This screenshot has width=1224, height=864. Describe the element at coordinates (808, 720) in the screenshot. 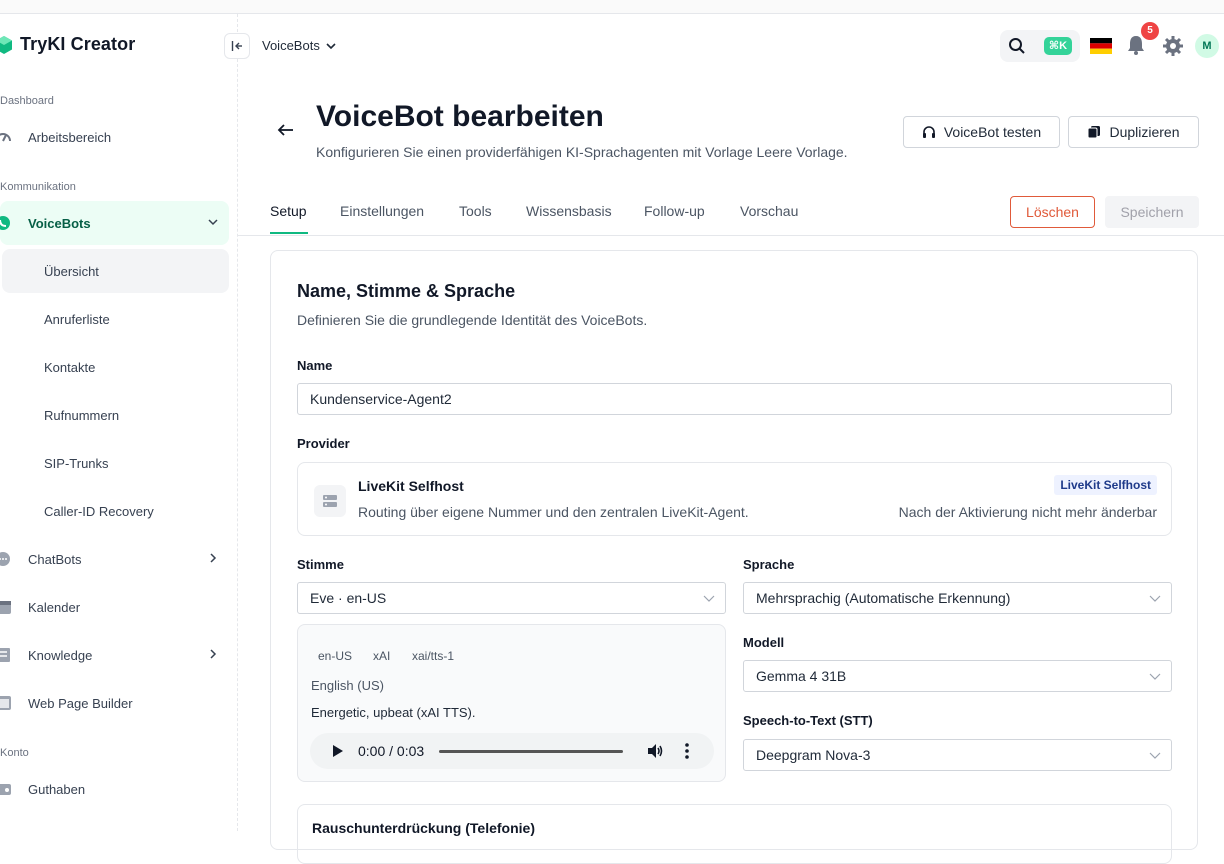

I see `stt-label: Speech-to-Text (STT)` at that location.